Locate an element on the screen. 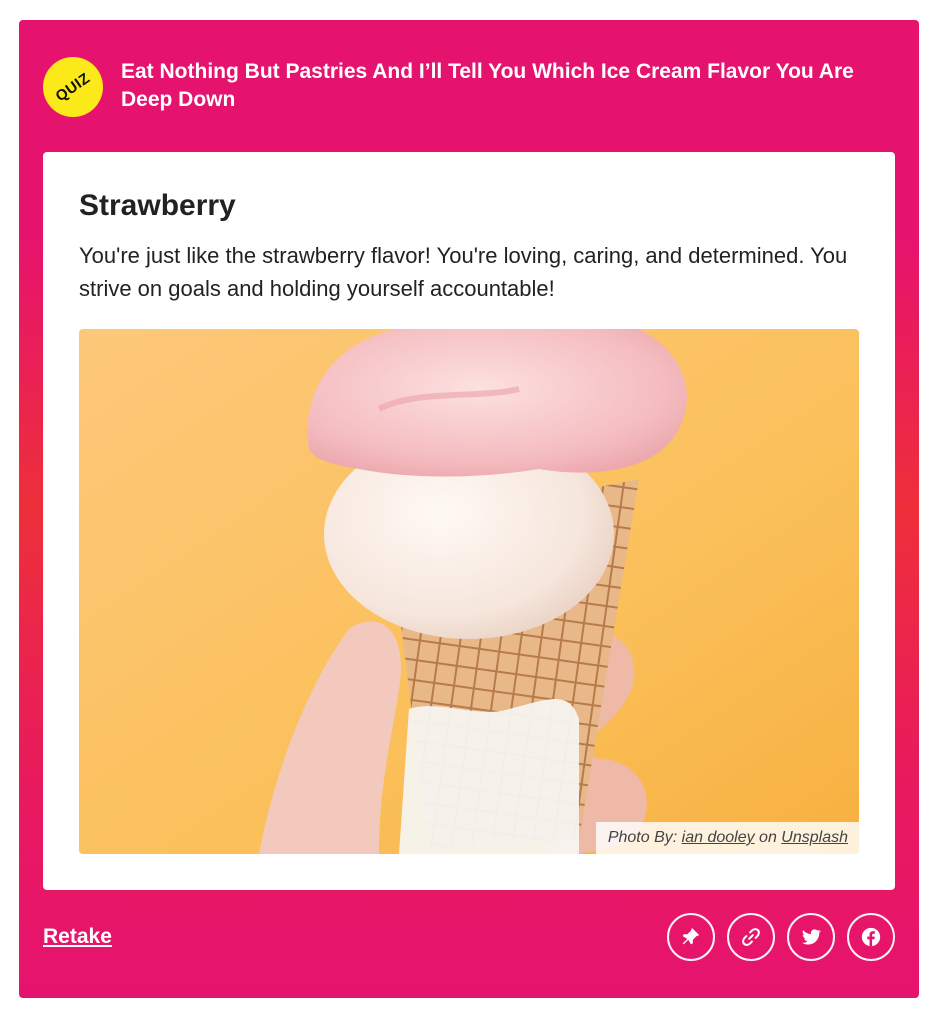 This screenshot has height=1016, width=941. link-icon is located at coordinates (751, 937).